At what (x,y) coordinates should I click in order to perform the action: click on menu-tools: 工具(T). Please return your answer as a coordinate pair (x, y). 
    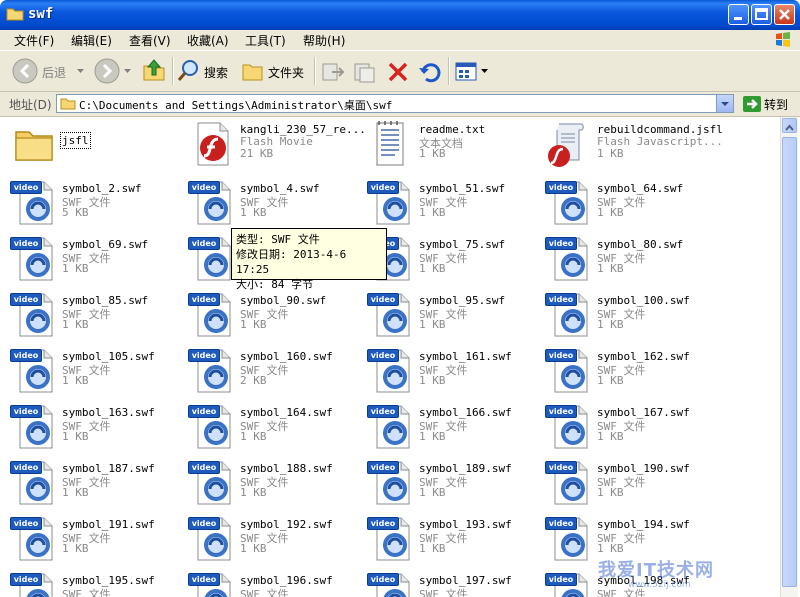
    Looking at the image, I should click on (265, 40).